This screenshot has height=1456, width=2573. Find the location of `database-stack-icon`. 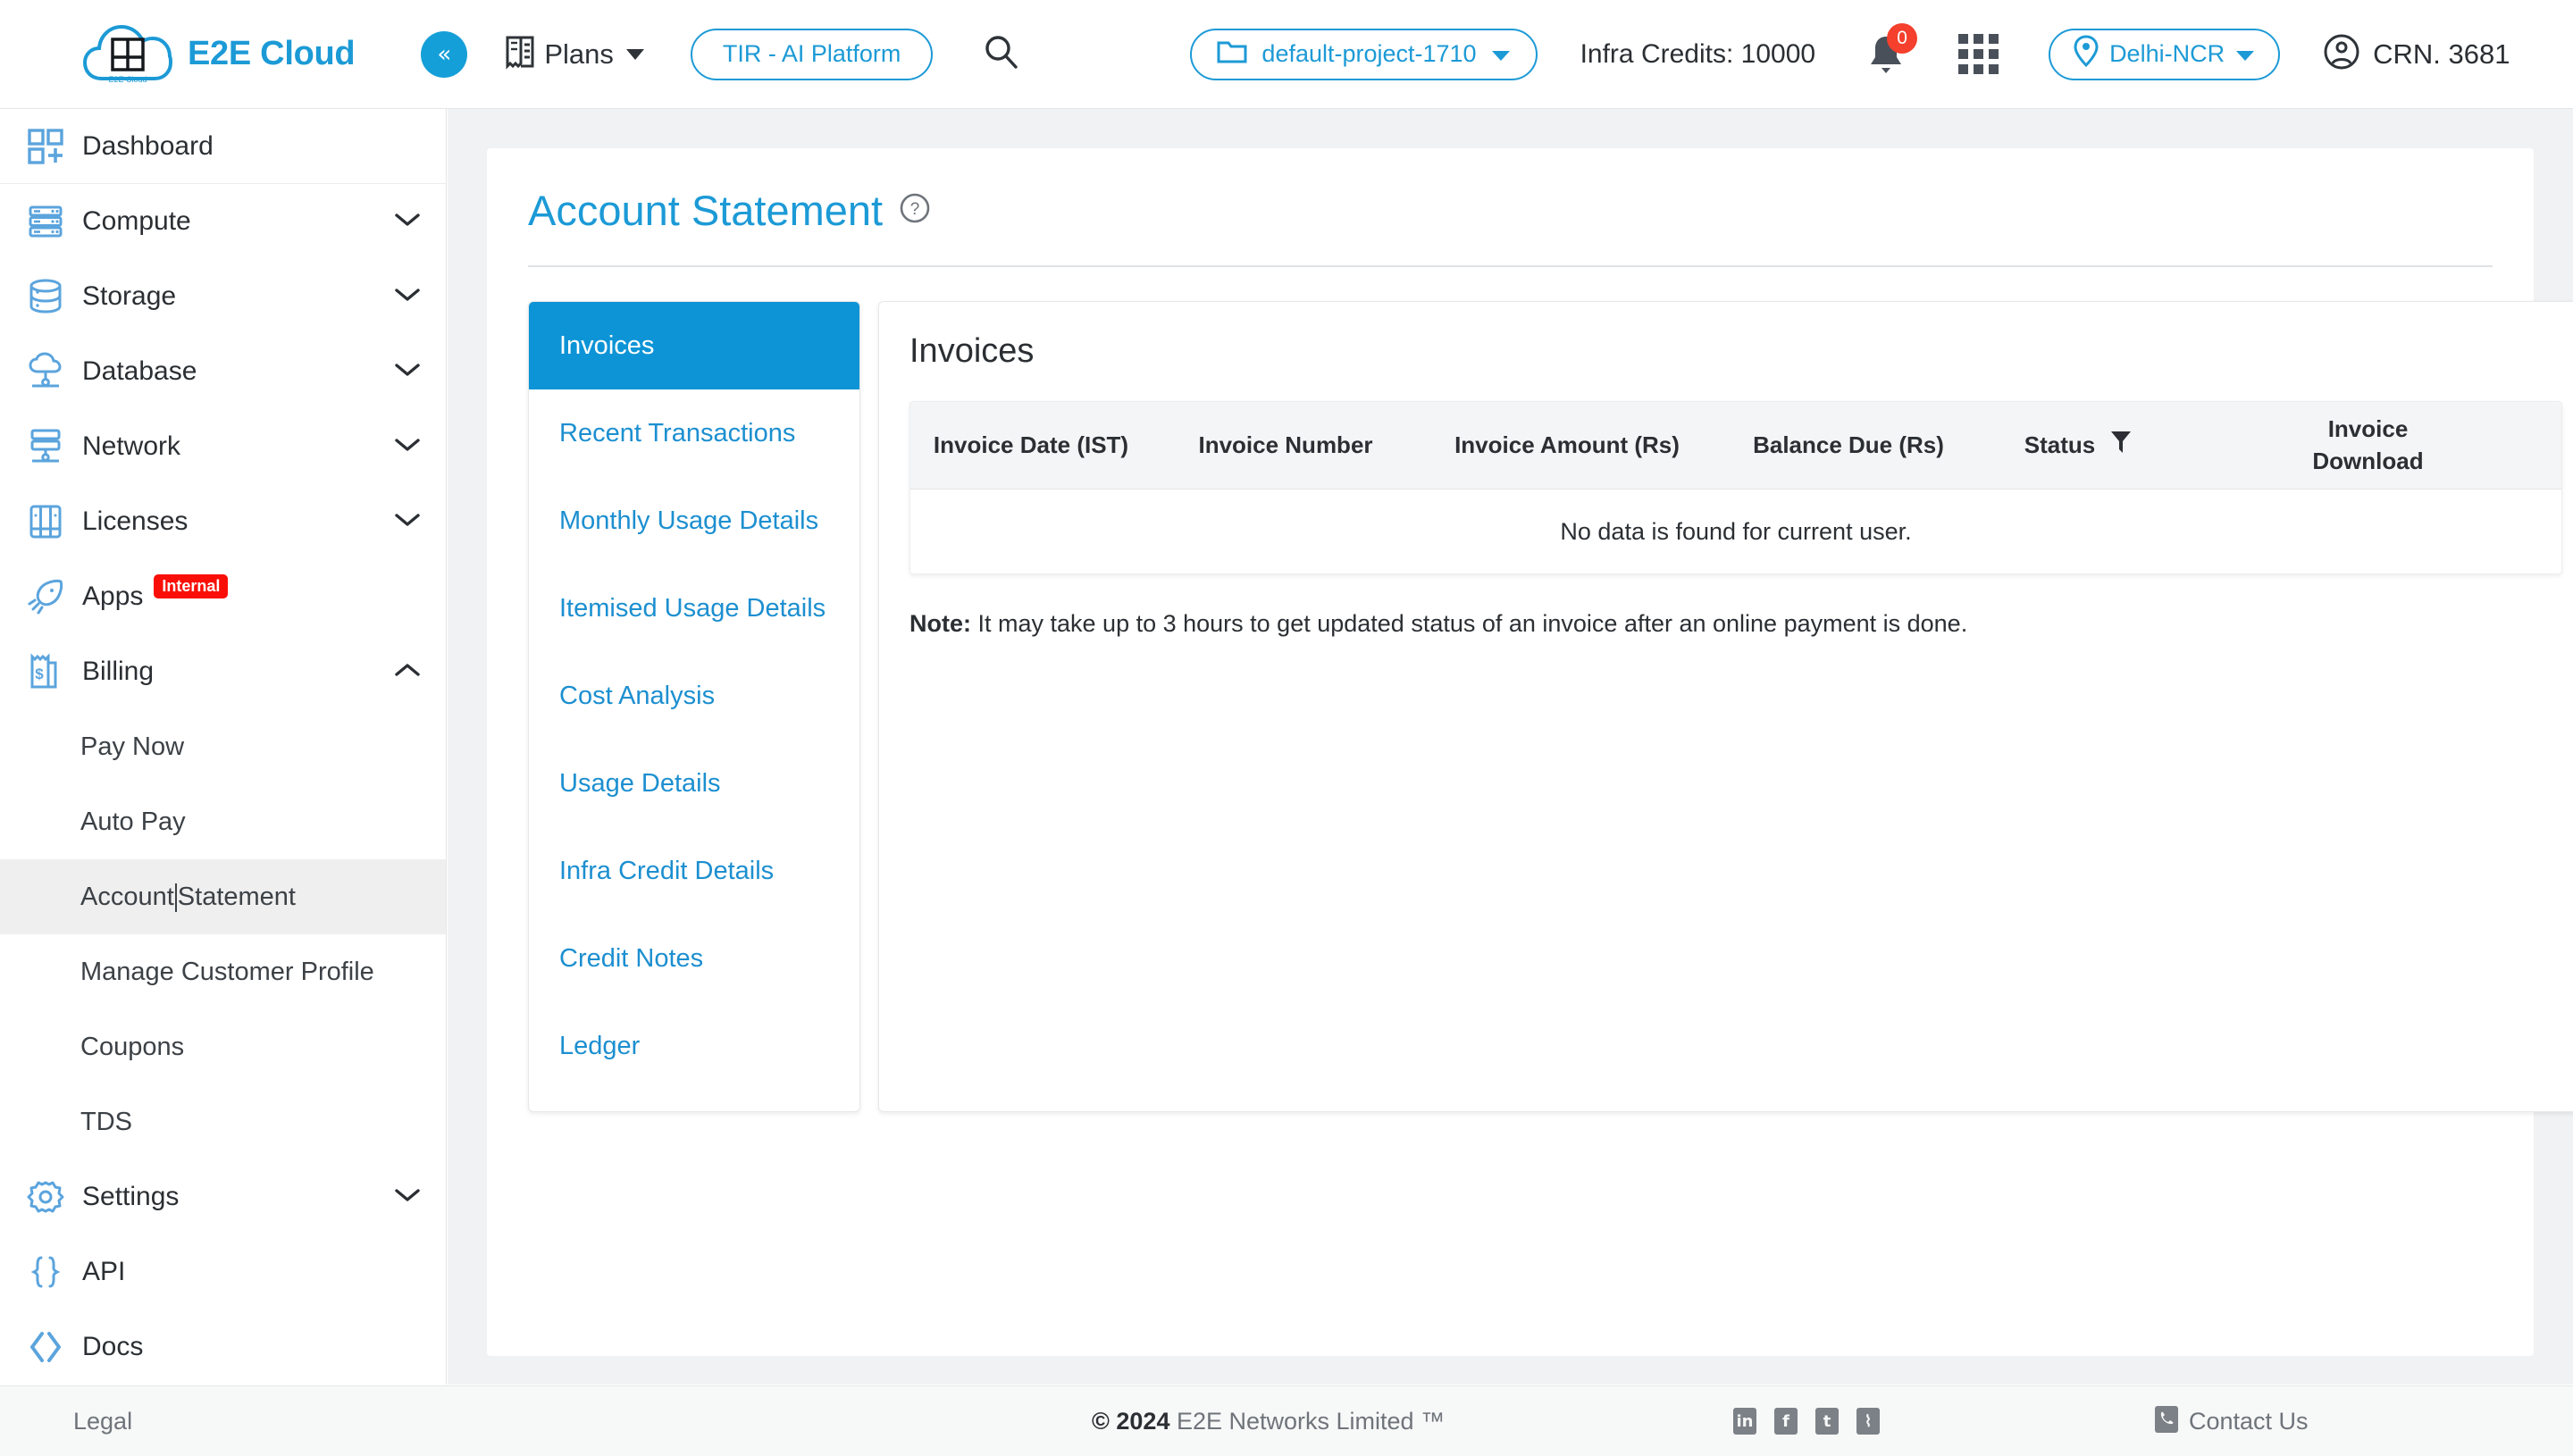

database-stack-icon is located at coordinates (45, 296).